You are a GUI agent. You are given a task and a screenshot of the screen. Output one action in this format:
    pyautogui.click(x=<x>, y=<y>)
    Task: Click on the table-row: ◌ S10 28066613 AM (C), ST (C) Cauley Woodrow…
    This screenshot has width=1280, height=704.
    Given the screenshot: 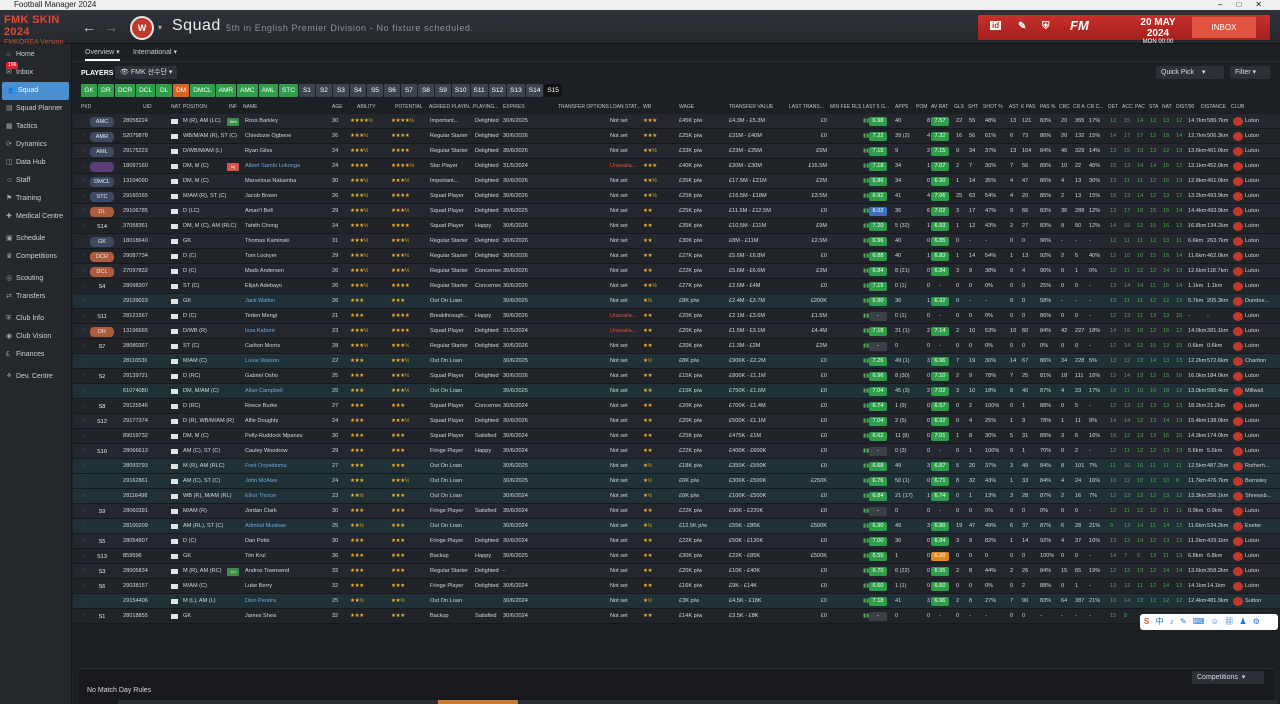 What is the action you would take?
    pyautogui.click(x=676, y=451)
    